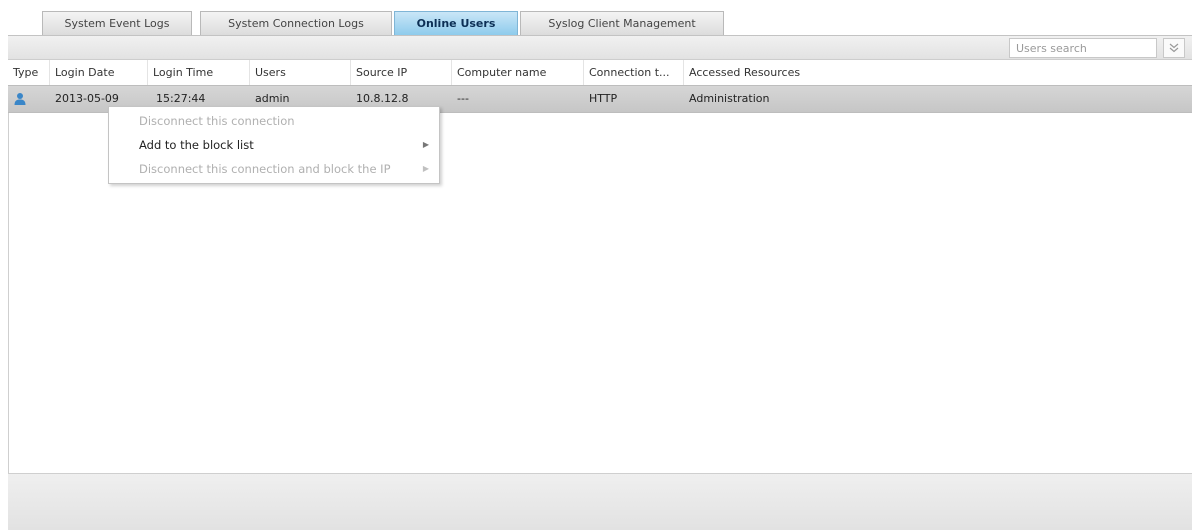  What do you see at coordinates (622, 23) in the screenshot?
I see `tab-syslog-client-management: Syslog Client Management` at bounding box center [622, 23].